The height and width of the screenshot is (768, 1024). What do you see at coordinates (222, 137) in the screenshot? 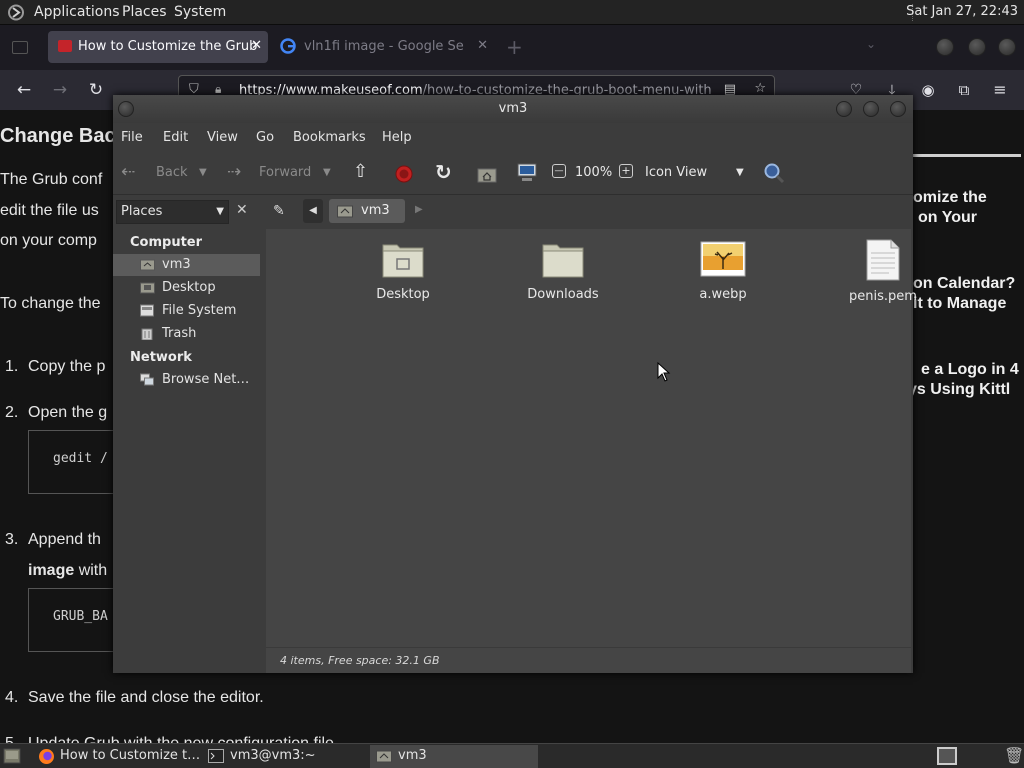
I see `view-menu: View` at bounding box center [222, 137].